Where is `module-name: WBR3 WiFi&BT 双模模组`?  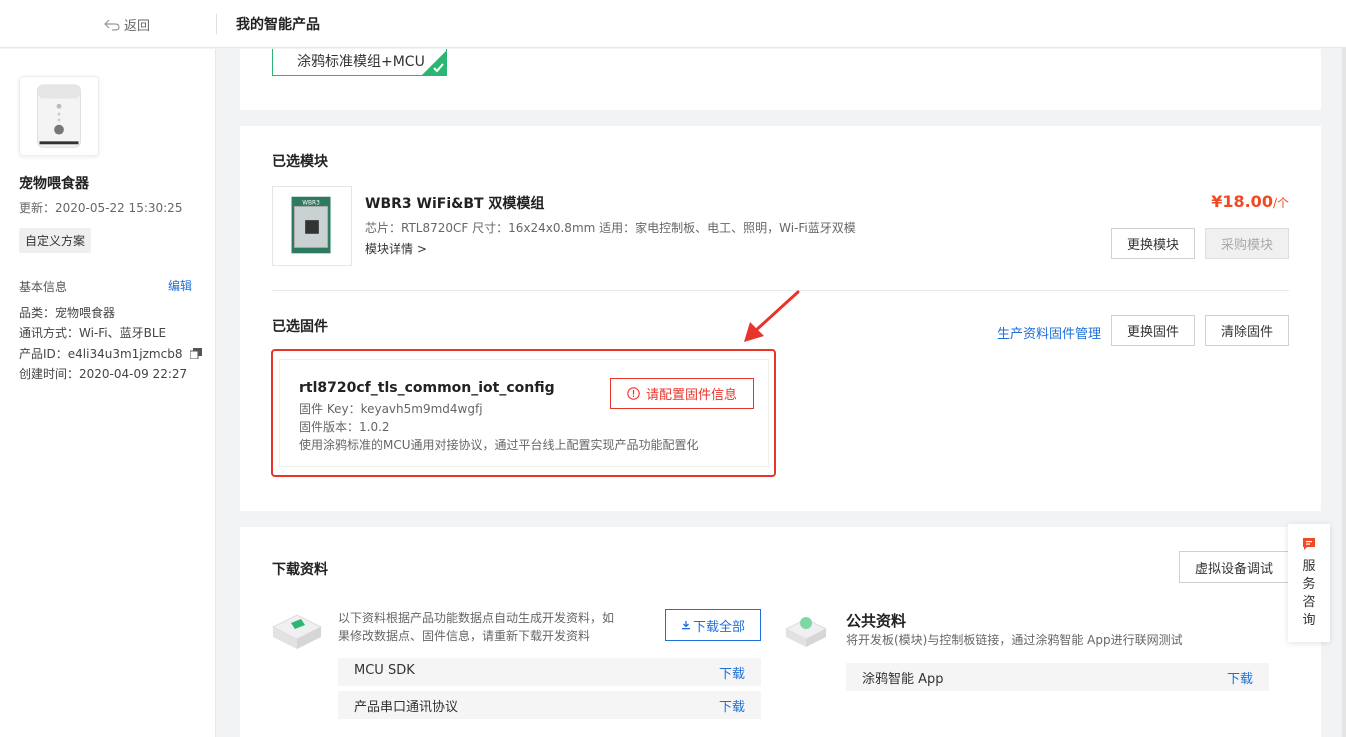 module-name: WBR3 WiFi&BT 双模模组 is located at coordinates (455, 204).